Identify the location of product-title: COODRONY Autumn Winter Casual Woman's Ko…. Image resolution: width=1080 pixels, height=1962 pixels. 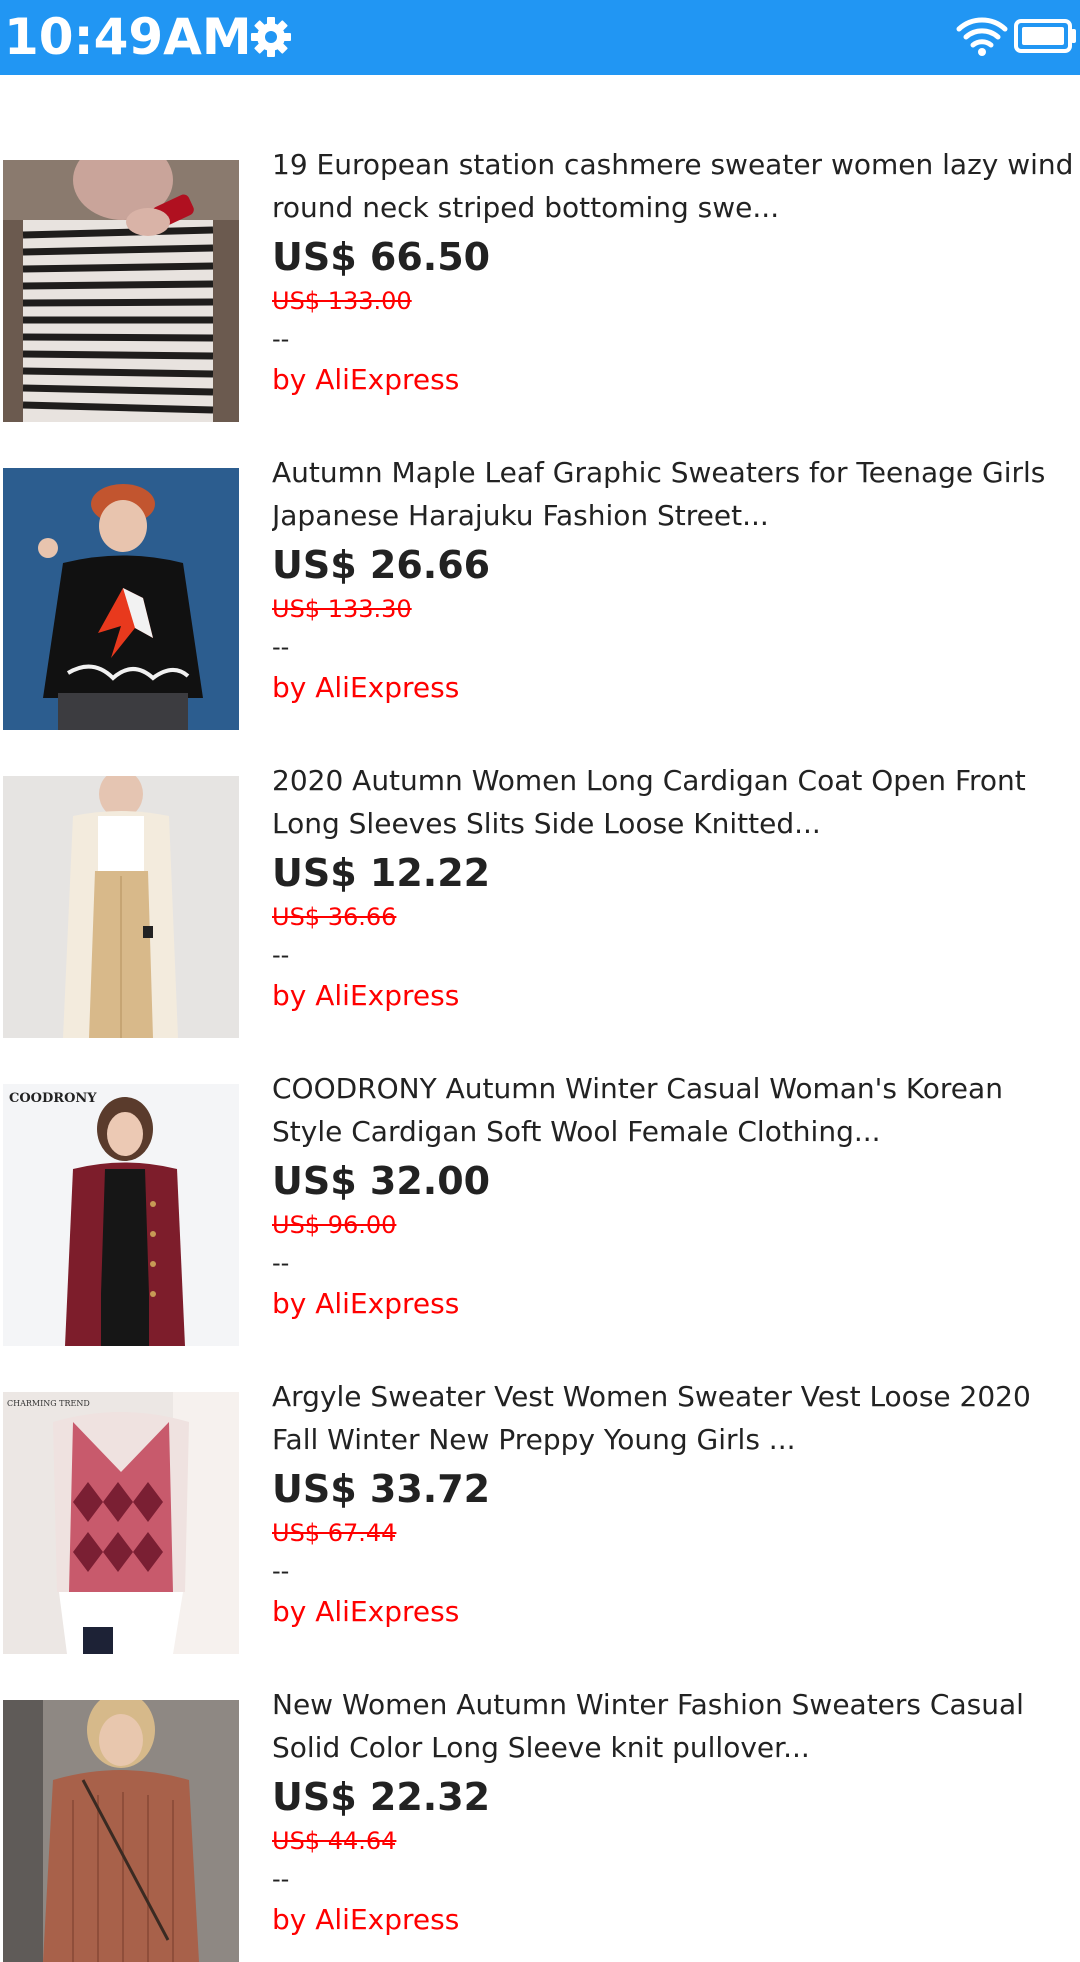
(674, 1110).